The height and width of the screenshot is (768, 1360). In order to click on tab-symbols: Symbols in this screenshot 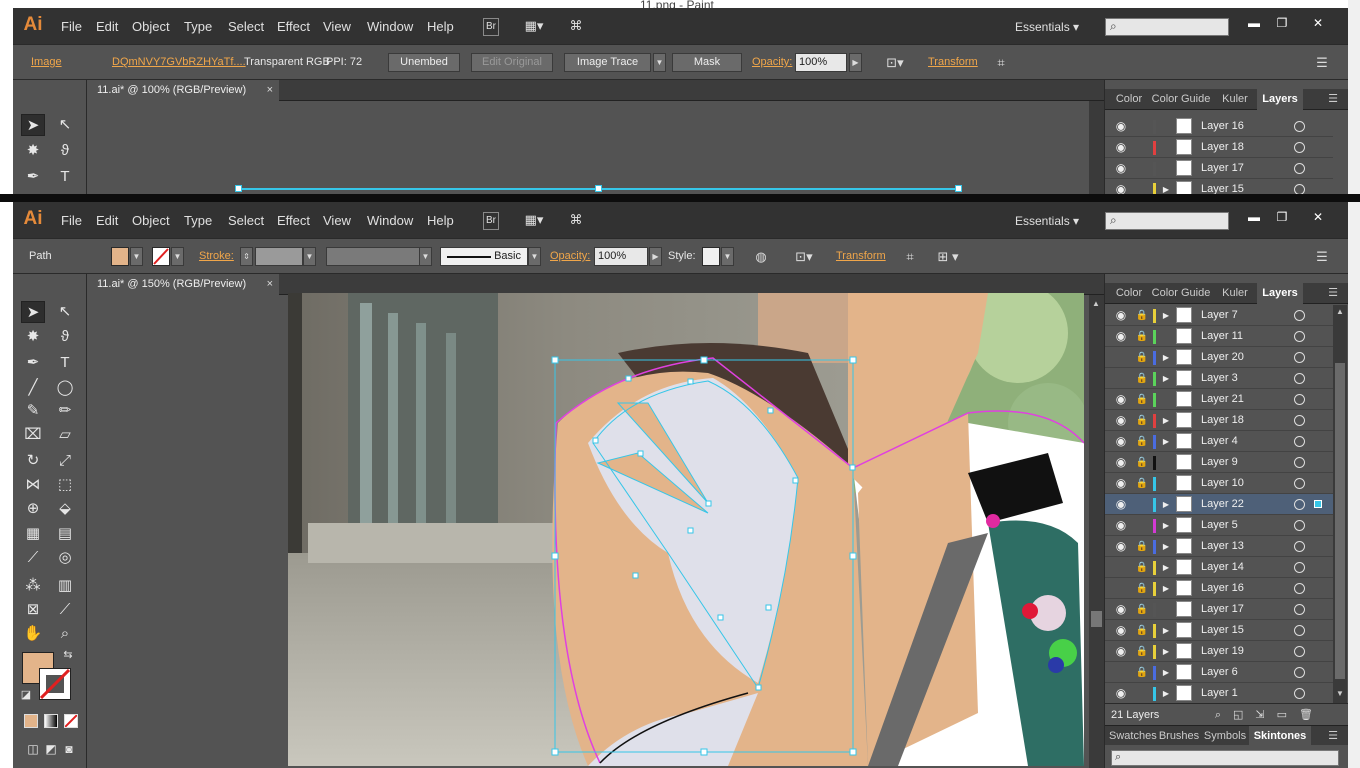, I will do `click(1225, 736)`.